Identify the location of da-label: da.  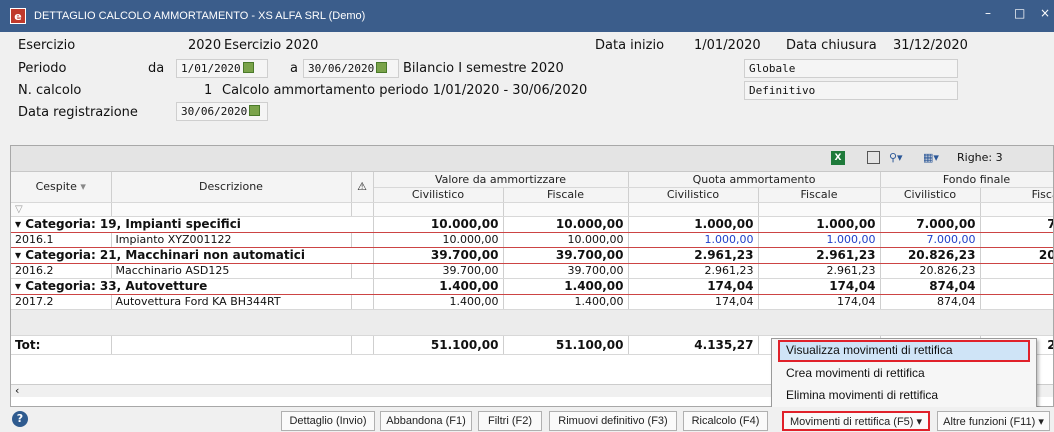
(156, 68).